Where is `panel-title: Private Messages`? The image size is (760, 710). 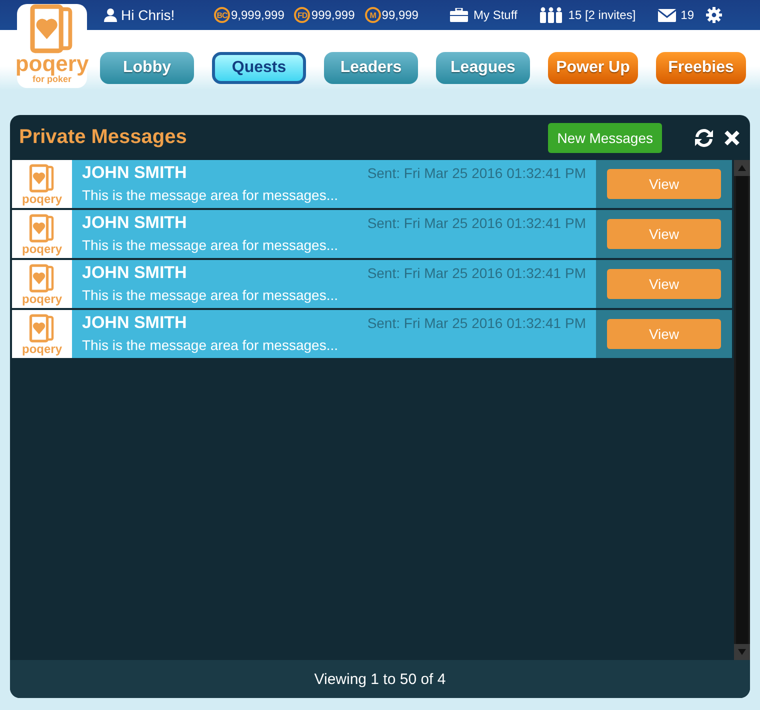 panel-title: Private Messages is located at coordinates (103, 137).